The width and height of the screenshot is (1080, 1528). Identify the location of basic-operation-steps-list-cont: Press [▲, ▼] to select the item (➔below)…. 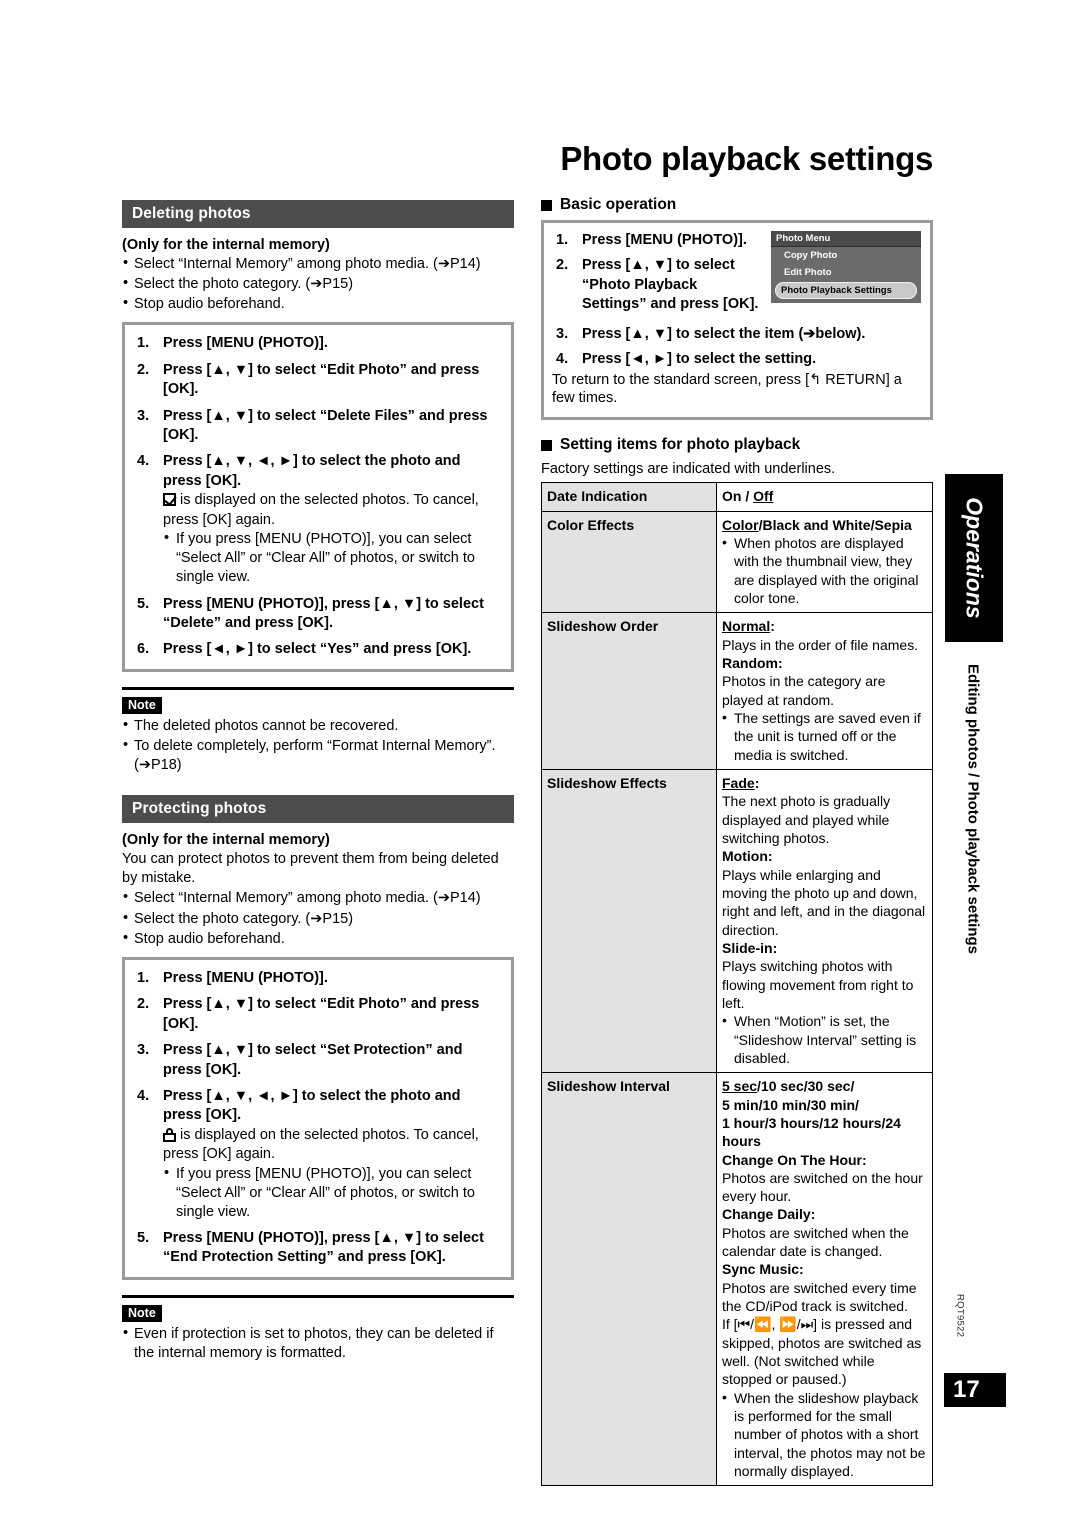
(736, 347).